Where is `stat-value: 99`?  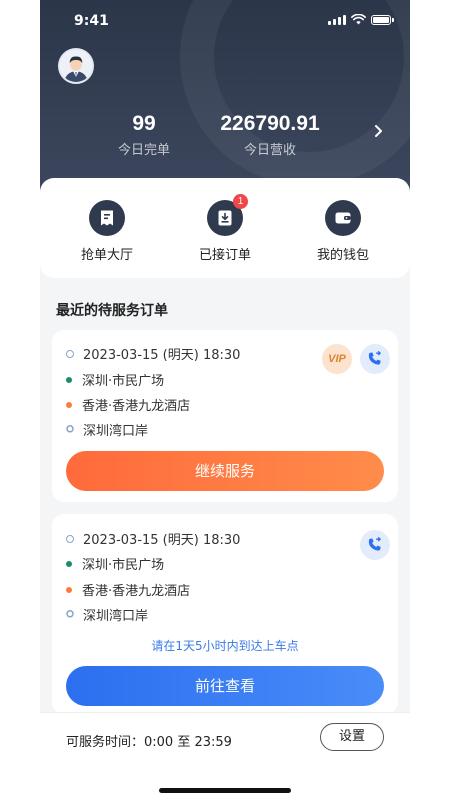 stat-value: 99 is located at coordinates (144, 123).